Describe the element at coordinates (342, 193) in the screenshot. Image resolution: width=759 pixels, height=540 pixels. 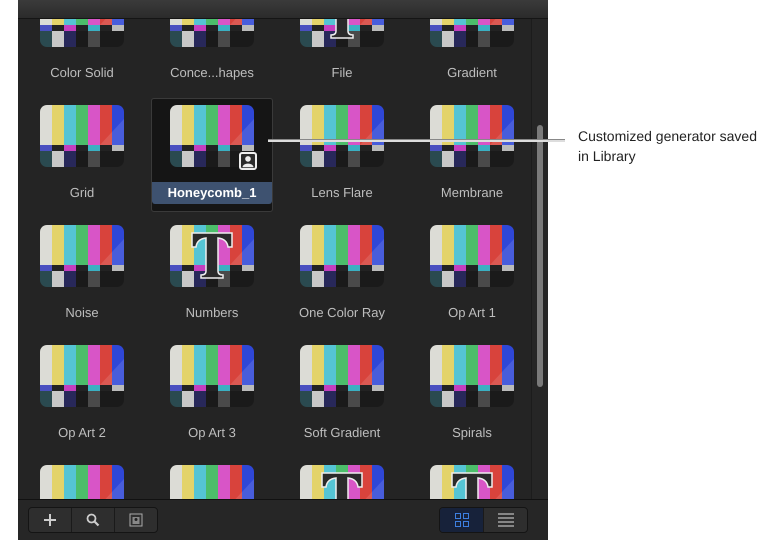
I see `generator-name: Lens Flare` at that location.